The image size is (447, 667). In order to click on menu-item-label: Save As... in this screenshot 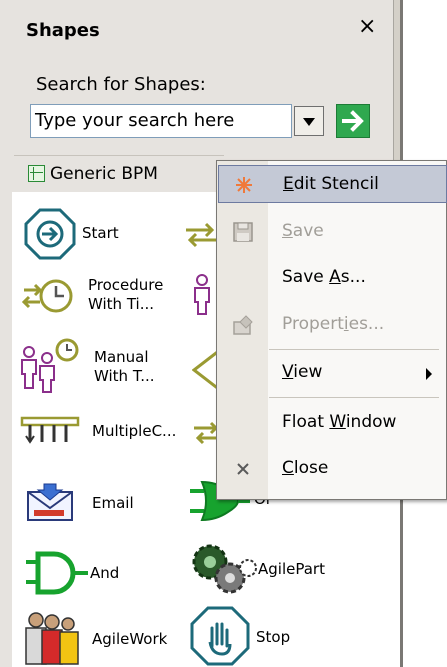, I will do `click(324, 277)`.